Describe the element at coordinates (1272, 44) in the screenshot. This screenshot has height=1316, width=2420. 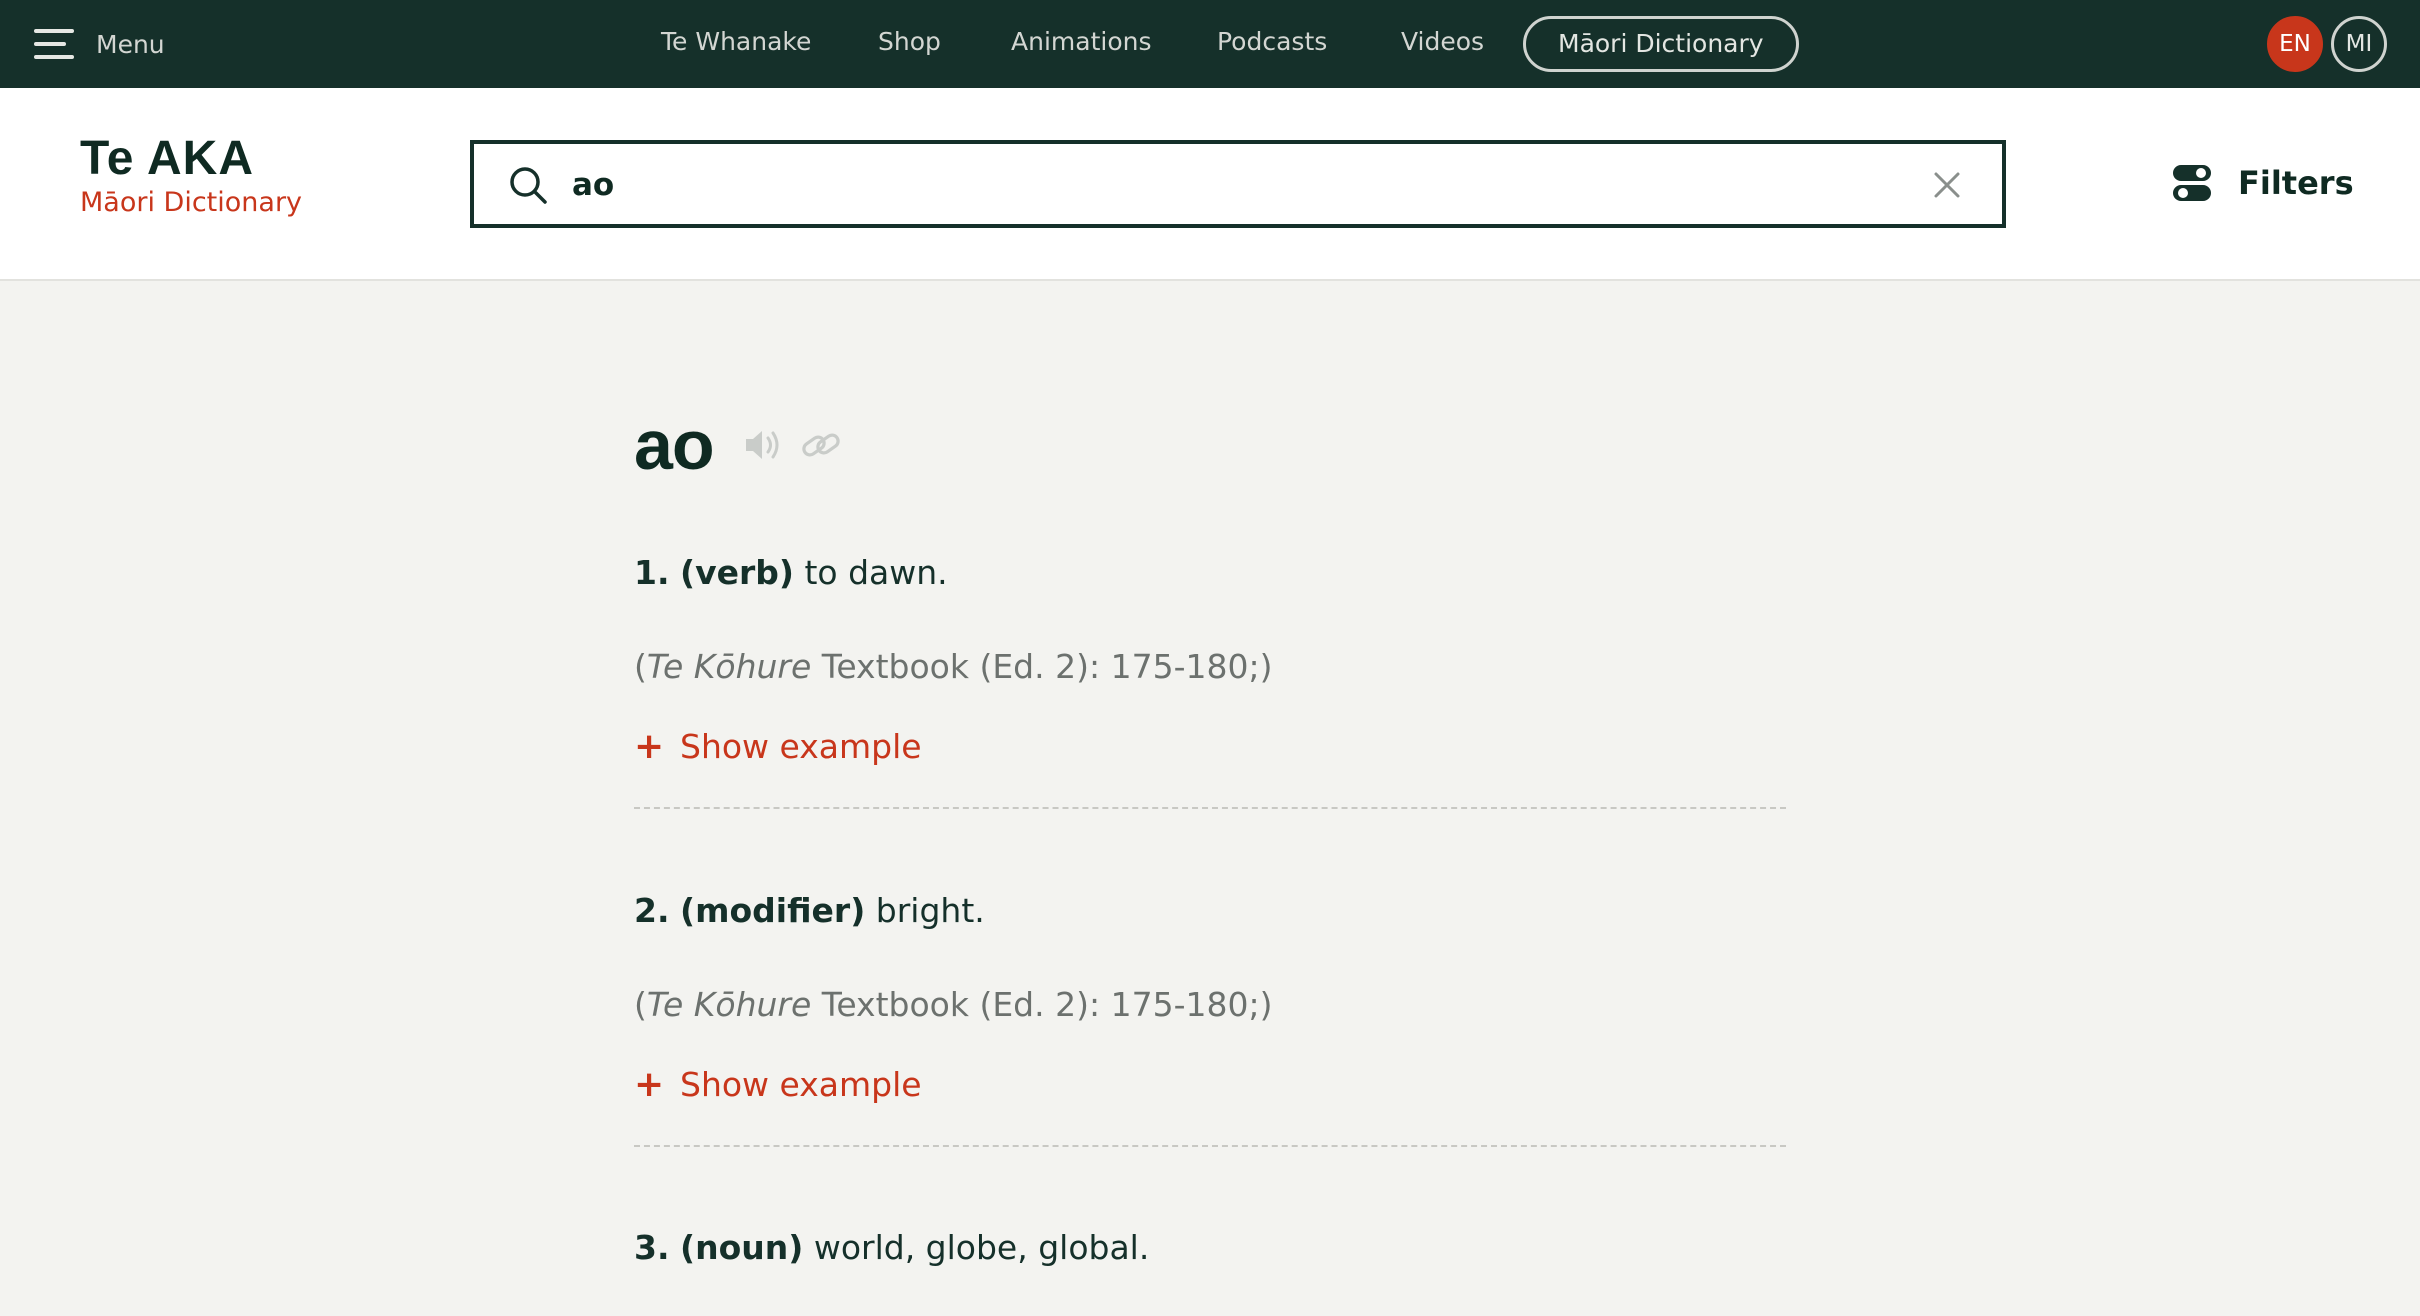
I see `nav-link-podcasts: Podcasts` at that location.